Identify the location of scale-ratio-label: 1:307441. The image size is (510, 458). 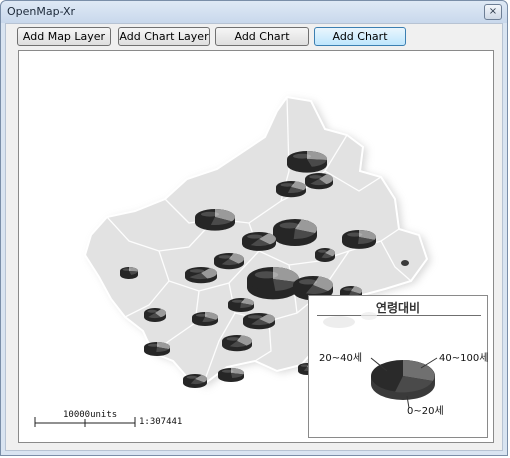
(161, 422).